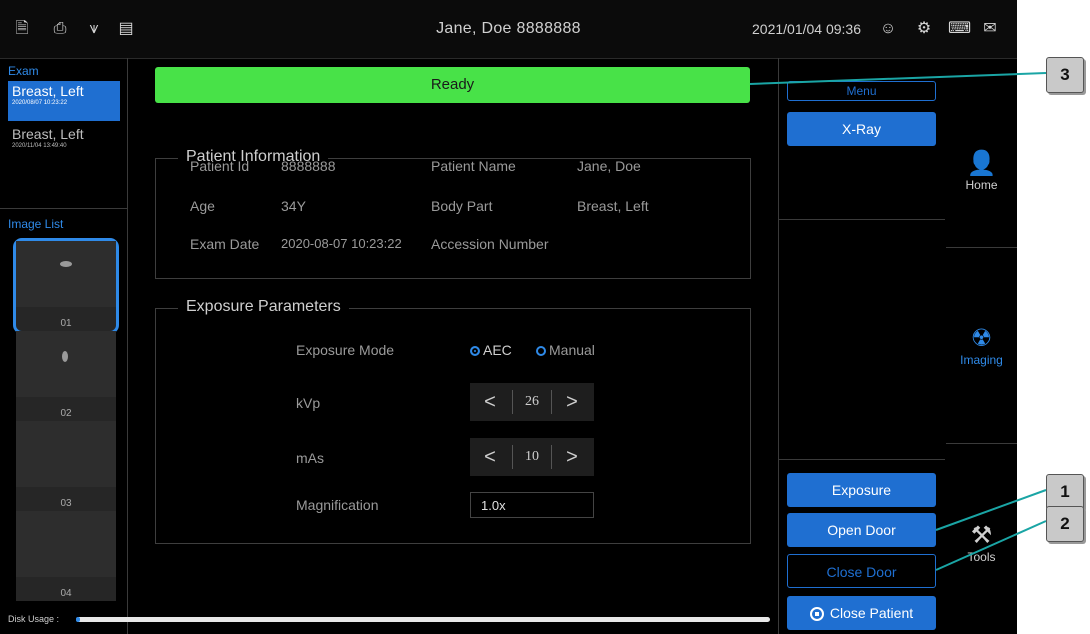 This screenshot has height=634, width=1090. Describe the element at coordinates (1065, 492) in the screenshot. I see `callout-1: 1` at that location.